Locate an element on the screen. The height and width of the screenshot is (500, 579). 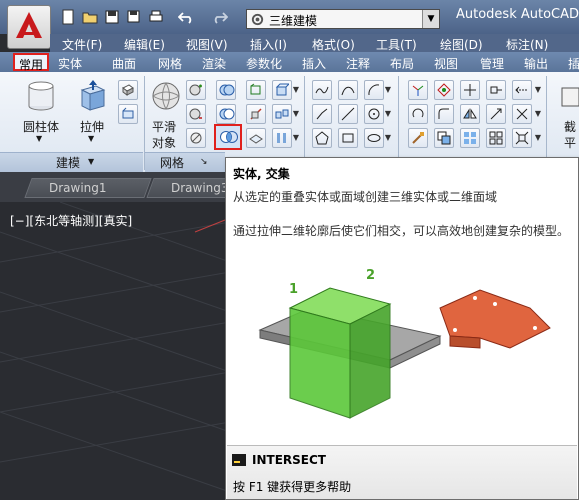
tab-solid: 实体 is located at coordinates (70, 63).